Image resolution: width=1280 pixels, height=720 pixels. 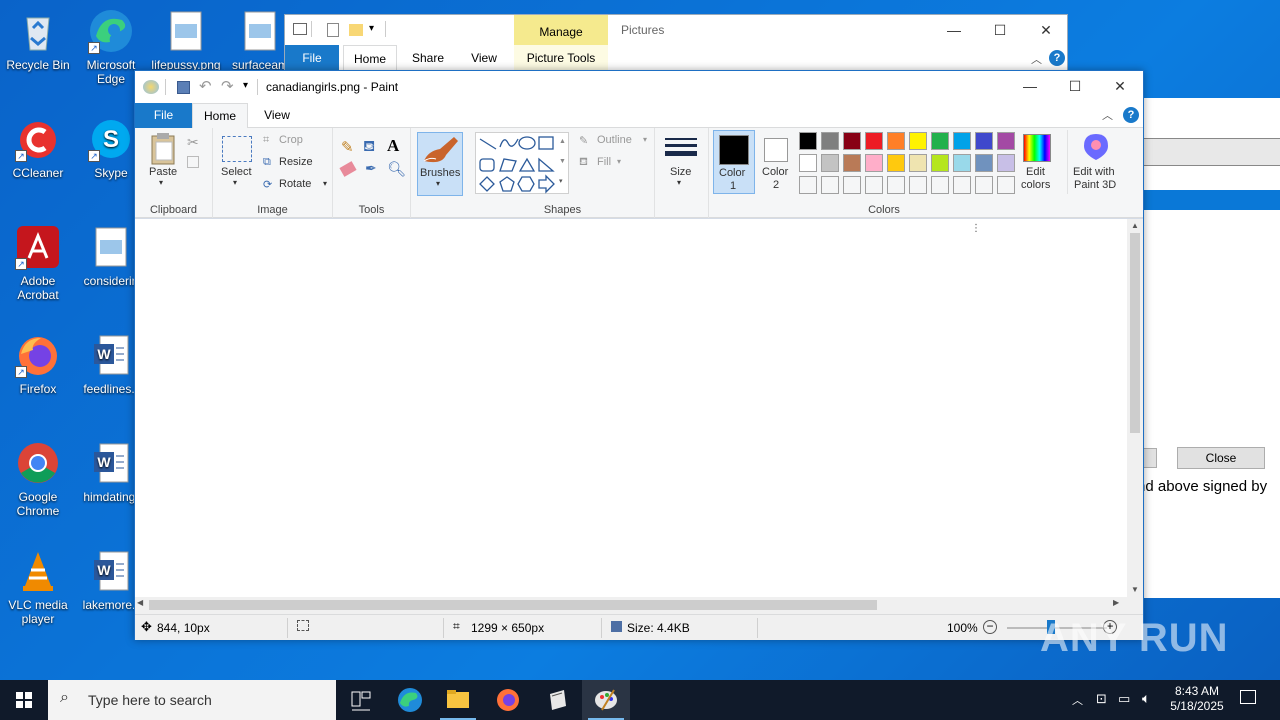 I want to click on copy-icon, so click(x=193, y=162).